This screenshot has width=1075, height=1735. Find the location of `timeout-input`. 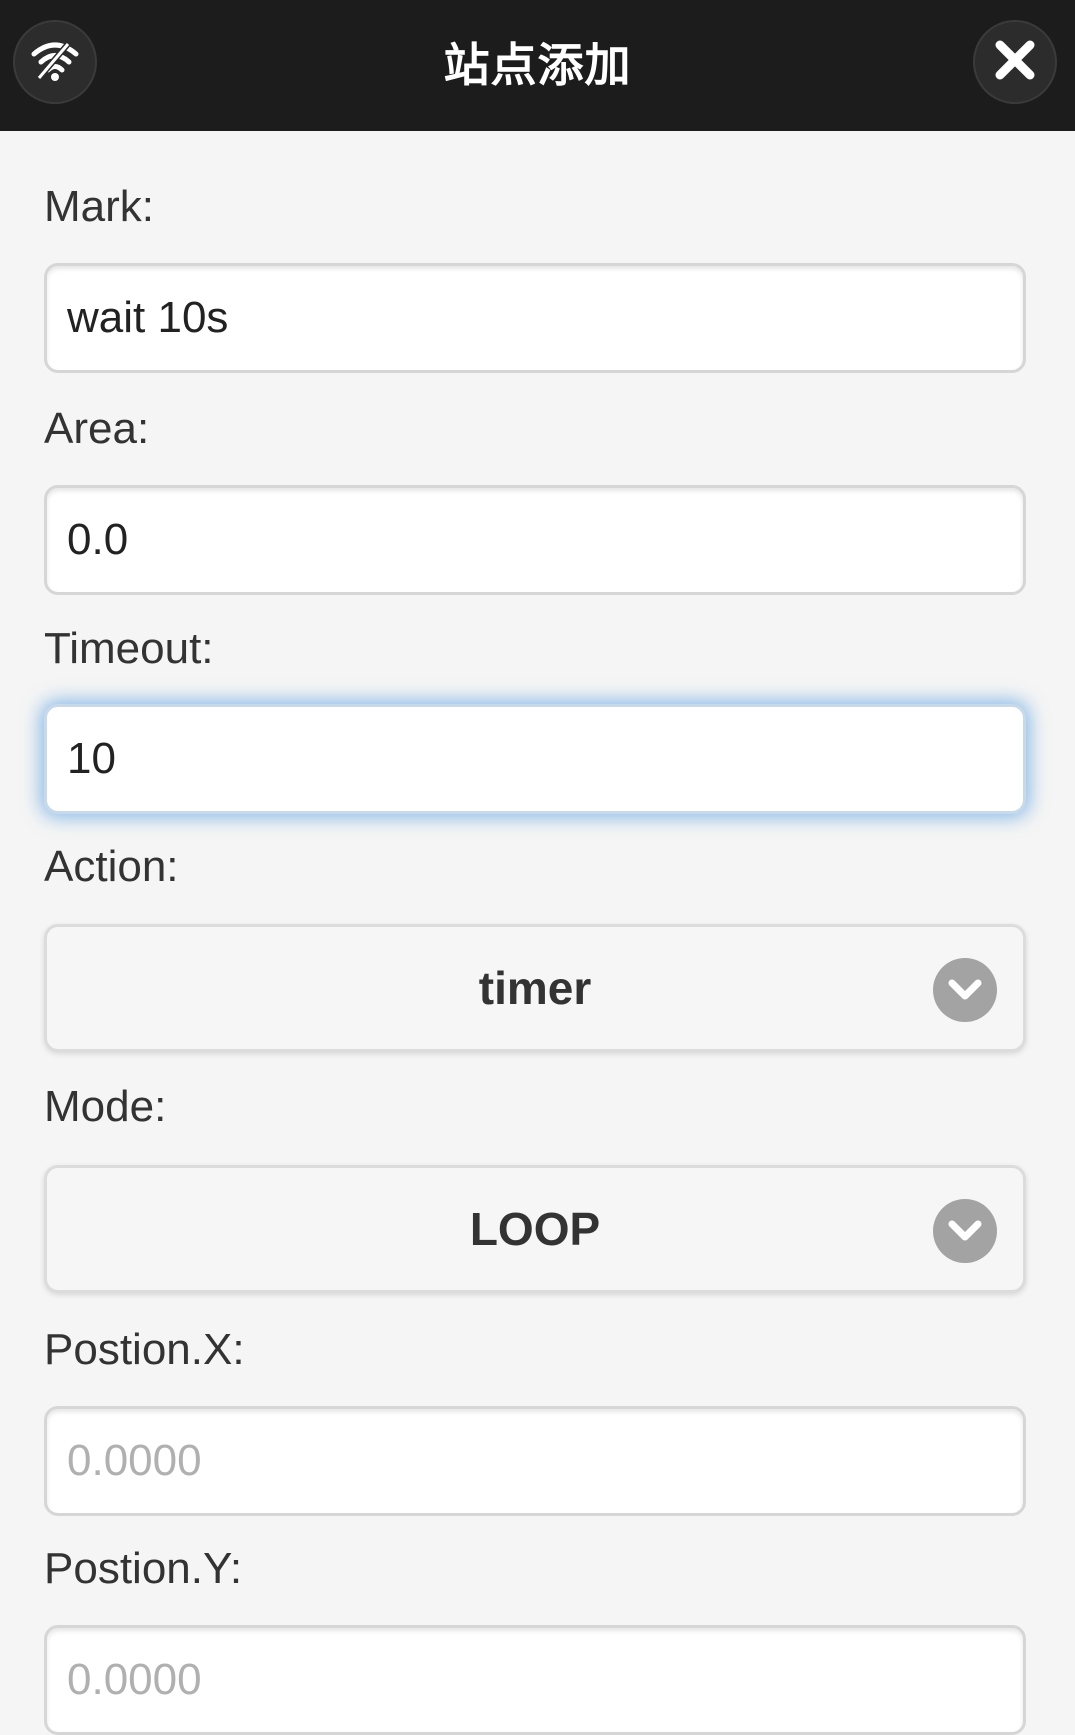

timeout-input is located at coordinates (535, 759).